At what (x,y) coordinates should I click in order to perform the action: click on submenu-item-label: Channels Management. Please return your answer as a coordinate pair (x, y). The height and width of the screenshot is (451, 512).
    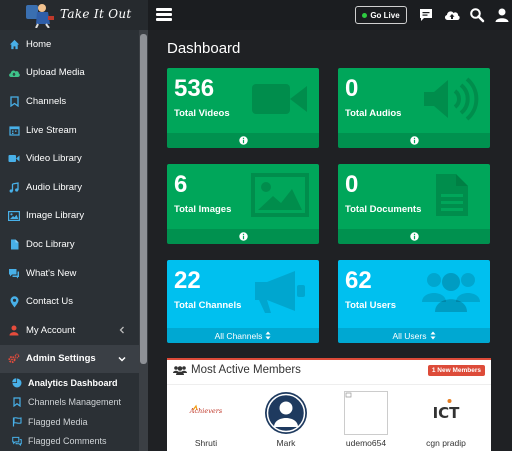
    Looking at the image, I should click on (75, 402).